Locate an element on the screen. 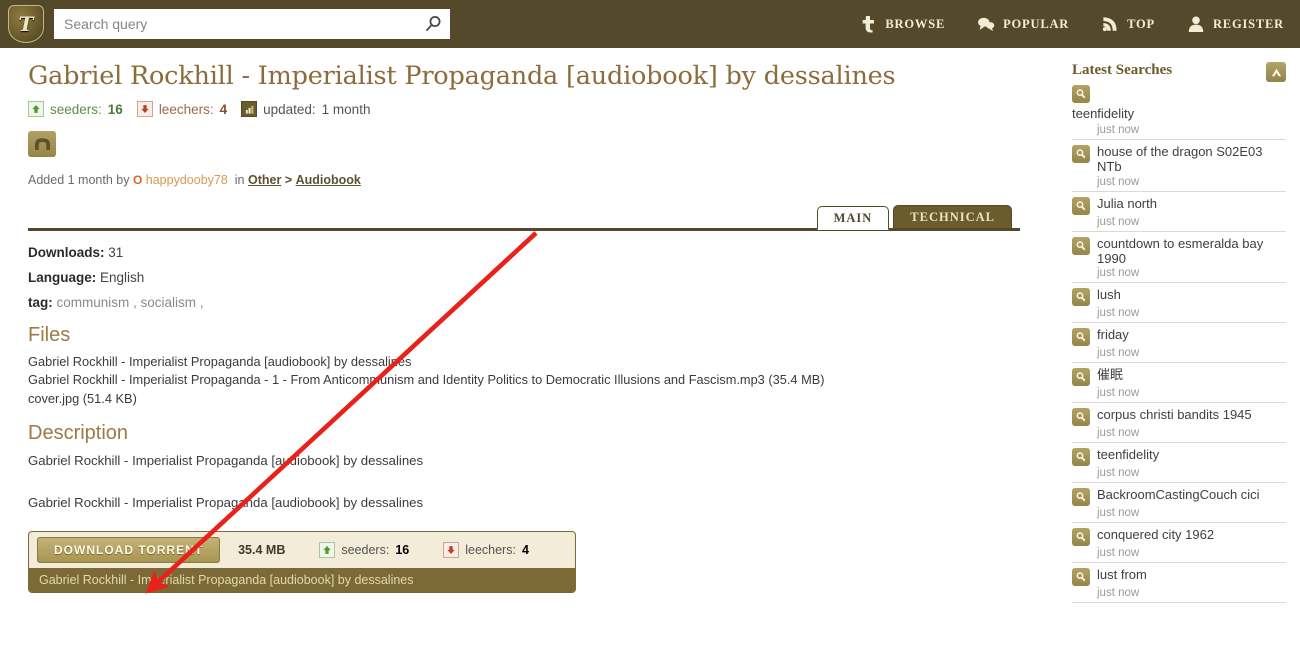  main-navigation: BROWSE POPULAR TOP REGISTER is located at coordinates (1071, 24).